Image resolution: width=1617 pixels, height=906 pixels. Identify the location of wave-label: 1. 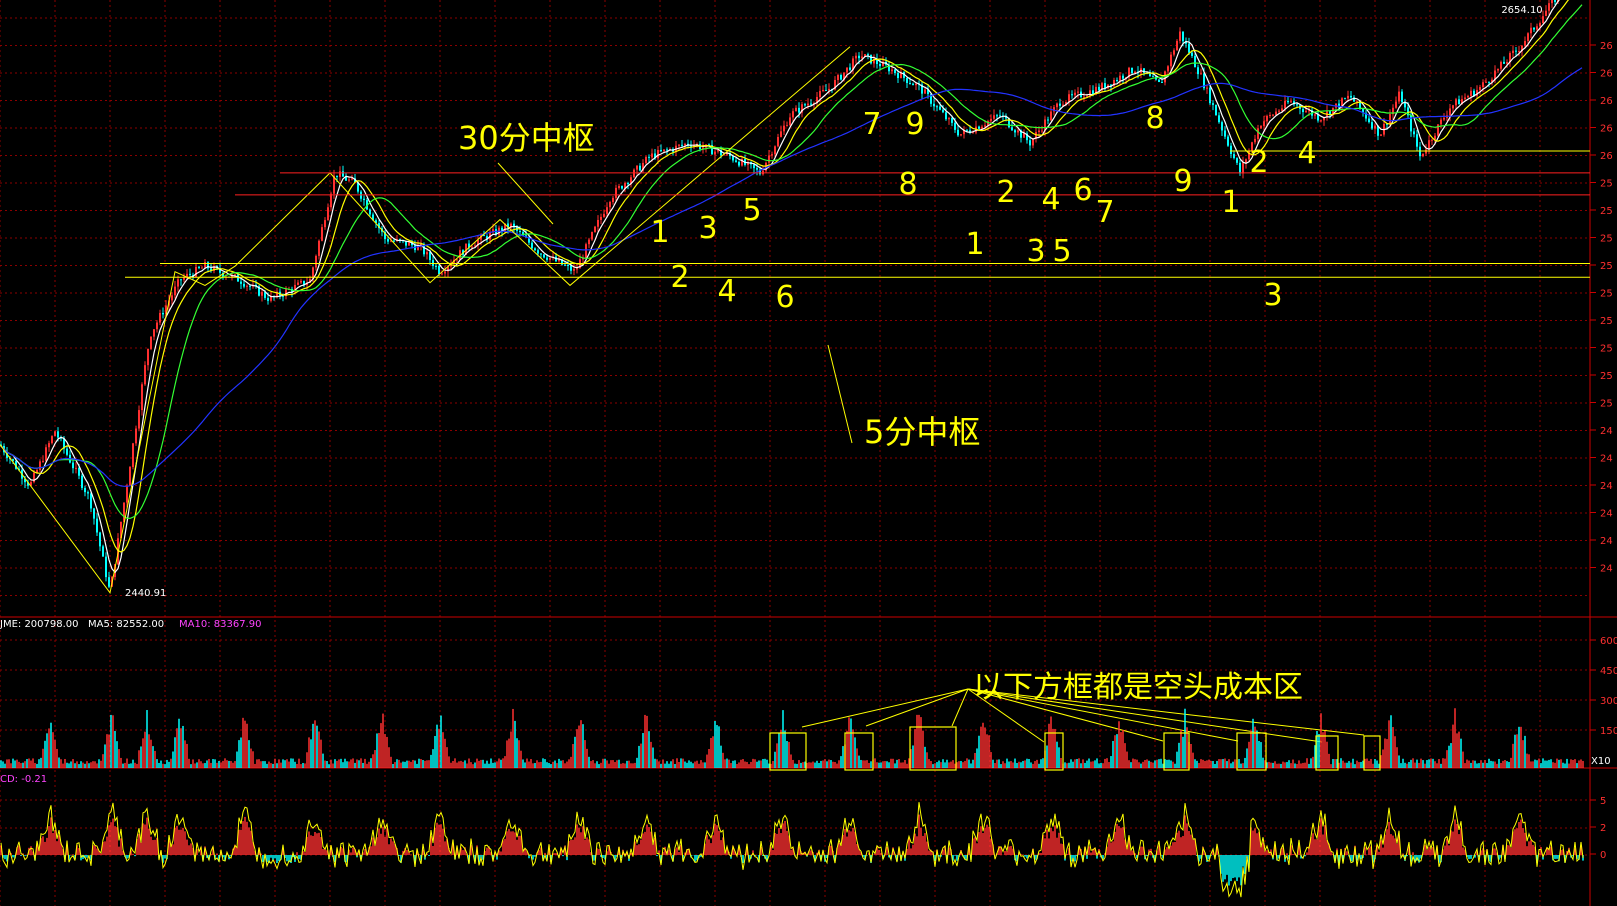
(1230, 202).